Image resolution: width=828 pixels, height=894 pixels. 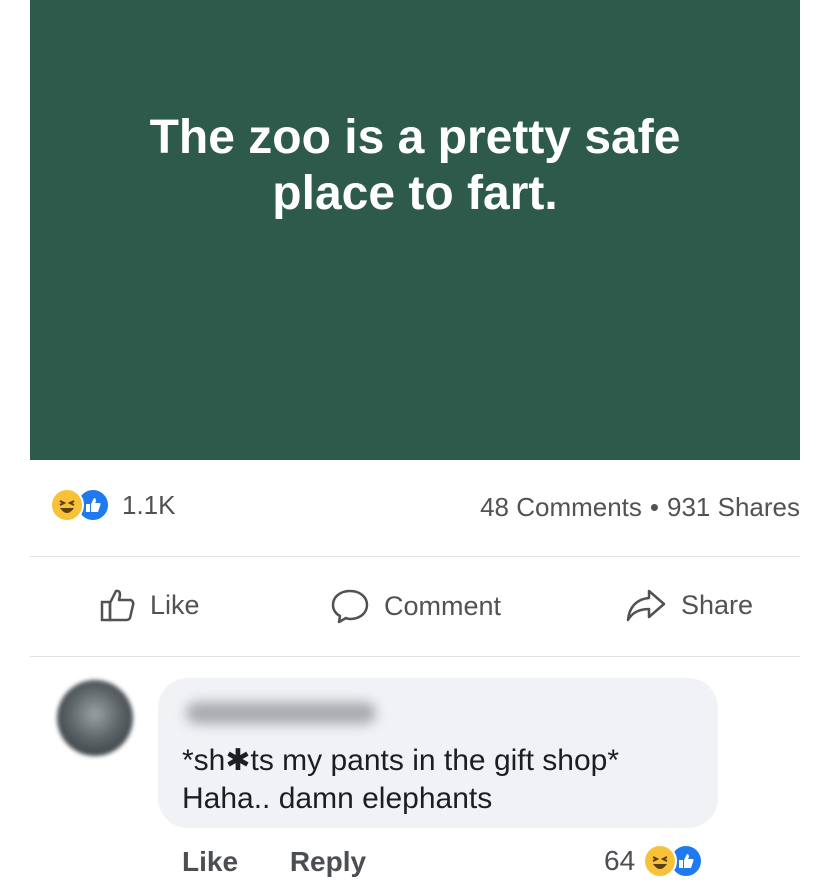 I want to click on reaction-count: 1.1K, so click(x=149, y=504).